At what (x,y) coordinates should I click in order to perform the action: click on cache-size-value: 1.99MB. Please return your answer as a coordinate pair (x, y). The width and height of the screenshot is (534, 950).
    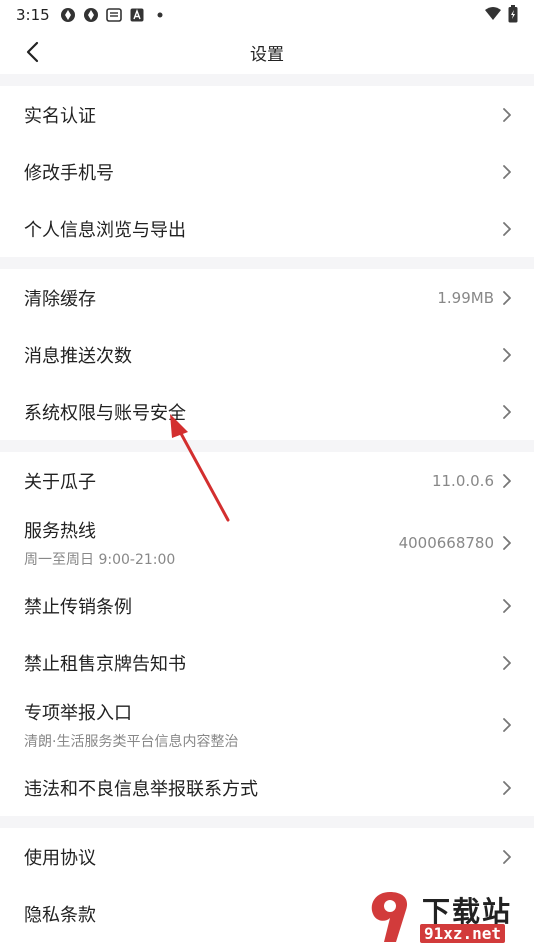
    Looking at the image, I should click on (465, 297).